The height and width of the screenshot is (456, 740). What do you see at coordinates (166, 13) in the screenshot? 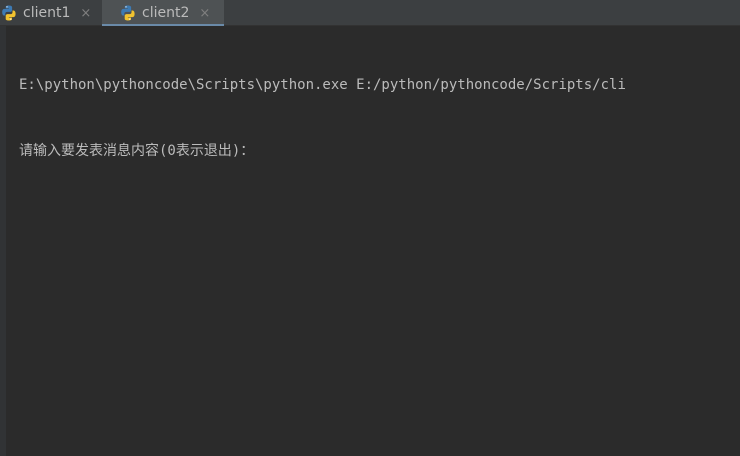
I see `tab-label: client2` at bounding box center [166, 13].